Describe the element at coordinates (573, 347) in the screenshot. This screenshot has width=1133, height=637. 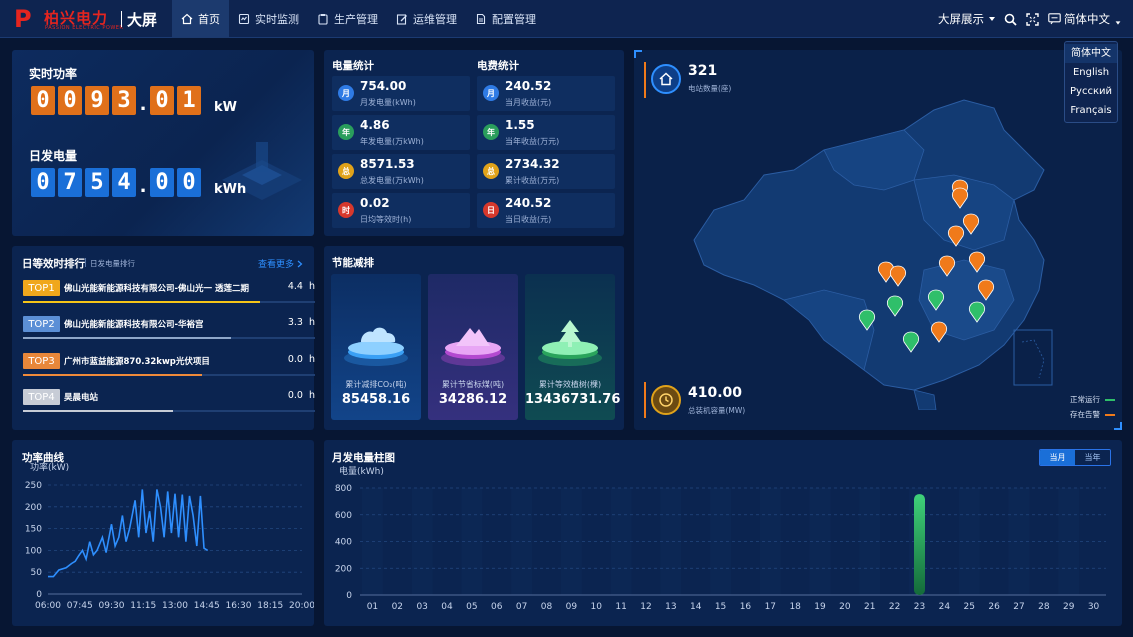
I see `tree-planting-card: 累计等效植树(棵) 13436731.76` at that location.